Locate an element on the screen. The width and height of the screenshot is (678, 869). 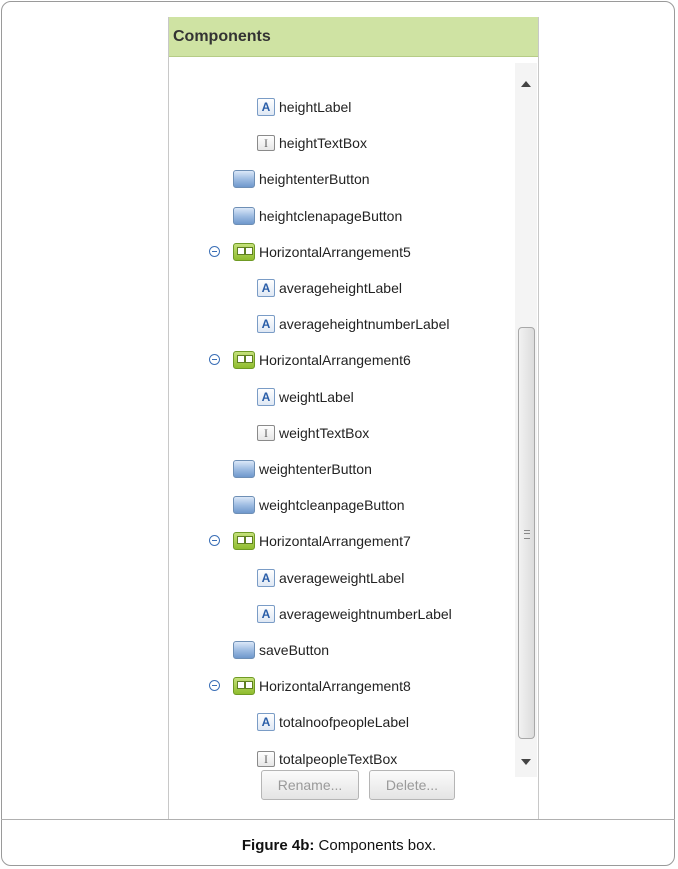
scrollbar-thumb is located at coordinates (526, 533).